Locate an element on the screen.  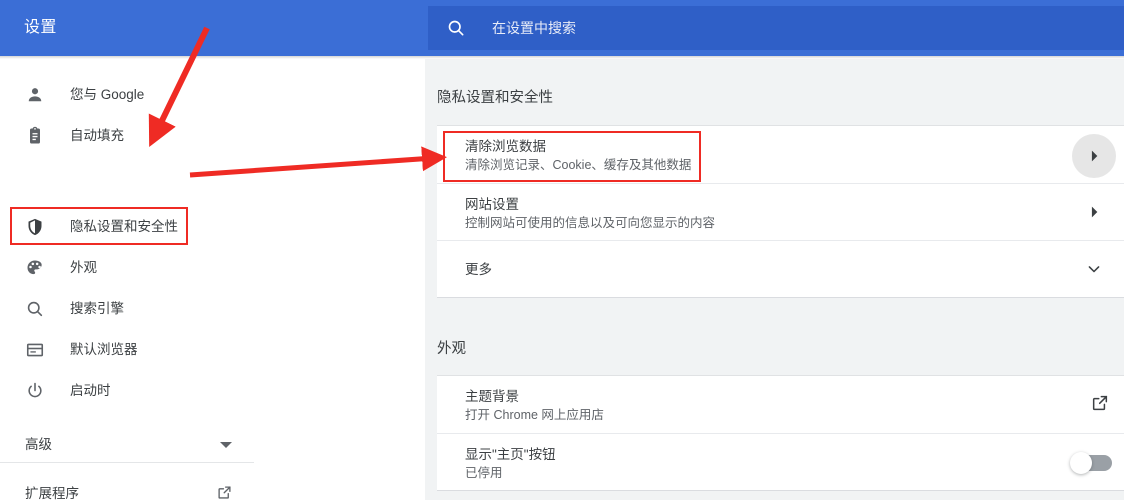
row-title: 显示"主页"按钮 is located at coordinates (510, 454).